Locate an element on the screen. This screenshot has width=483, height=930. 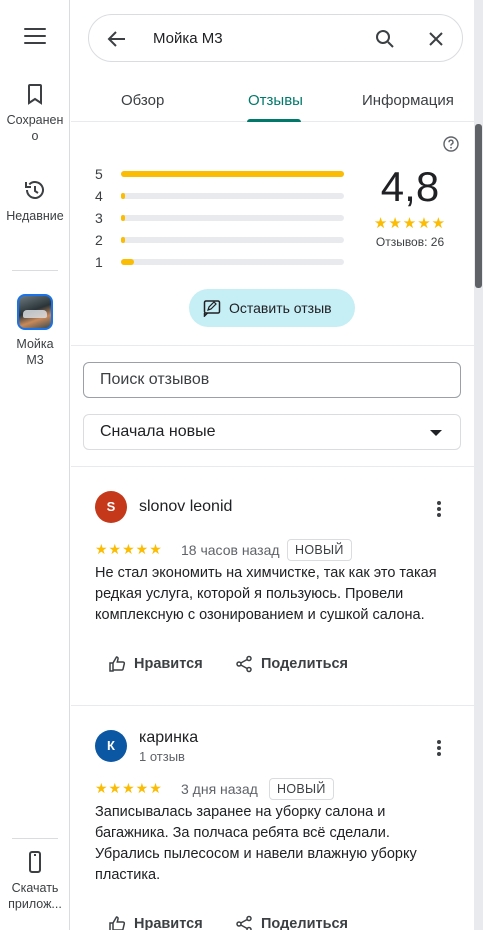
tab-indicator is located at coordinates (274, 120).